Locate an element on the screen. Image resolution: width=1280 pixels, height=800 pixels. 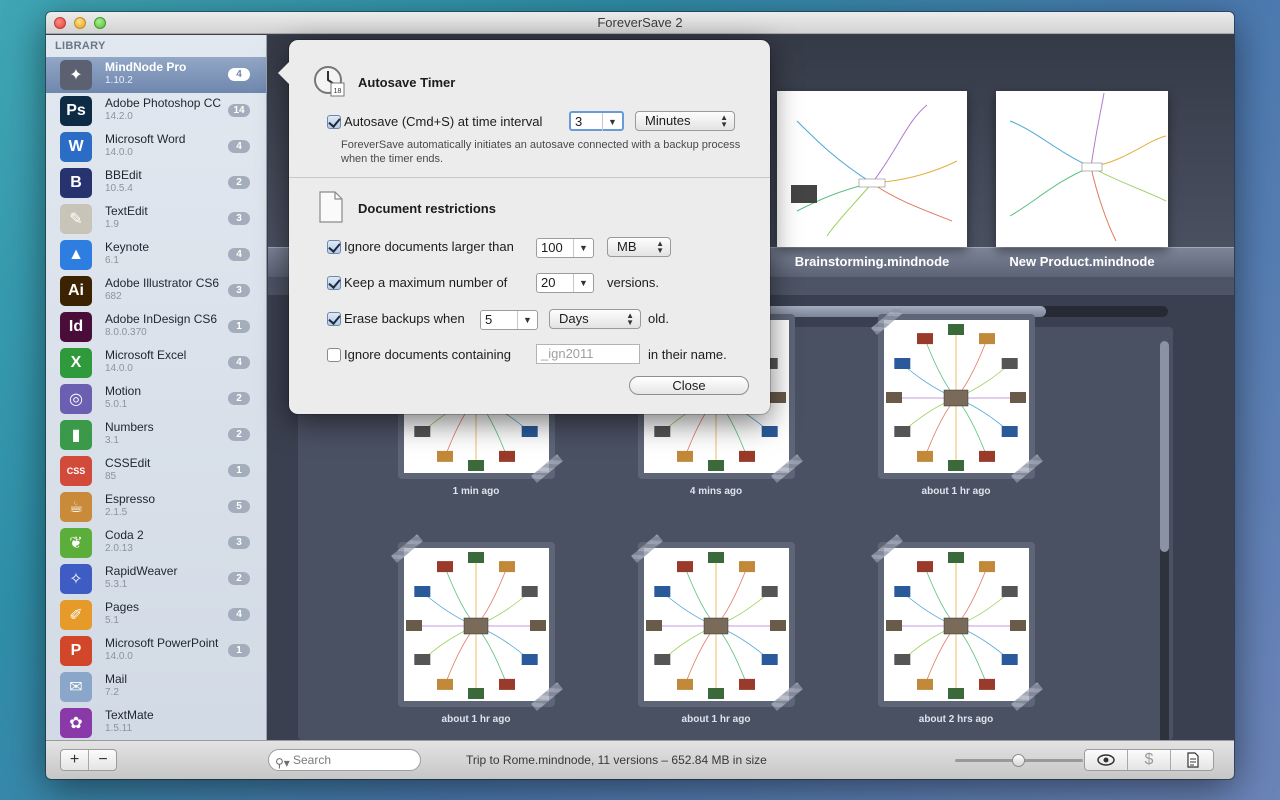
document-cover-new-product is located at coordinates (1082, 169).